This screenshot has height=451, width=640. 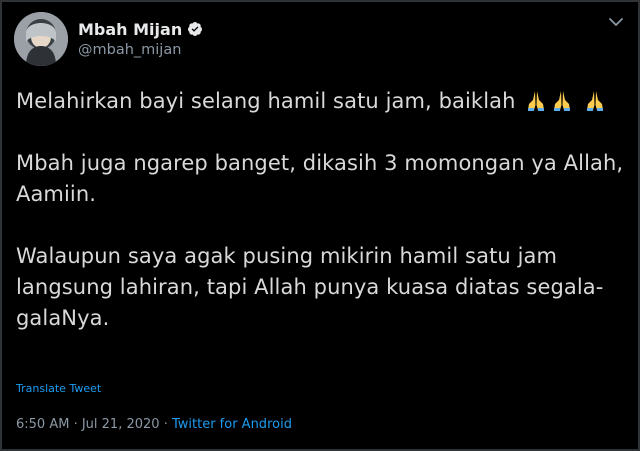 What do you see at coordinates (130, 29) in the screenshot?
I see `display-name: Mbah Mijan` at bounding box center [130, 29].